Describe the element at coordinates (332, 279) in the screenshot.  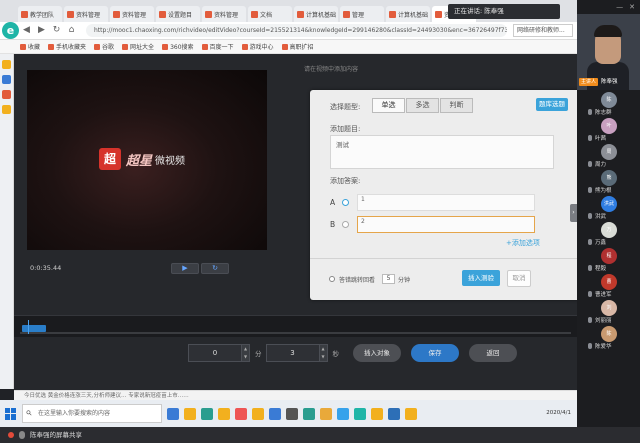
I see `rewatch-checkbox` at that location.